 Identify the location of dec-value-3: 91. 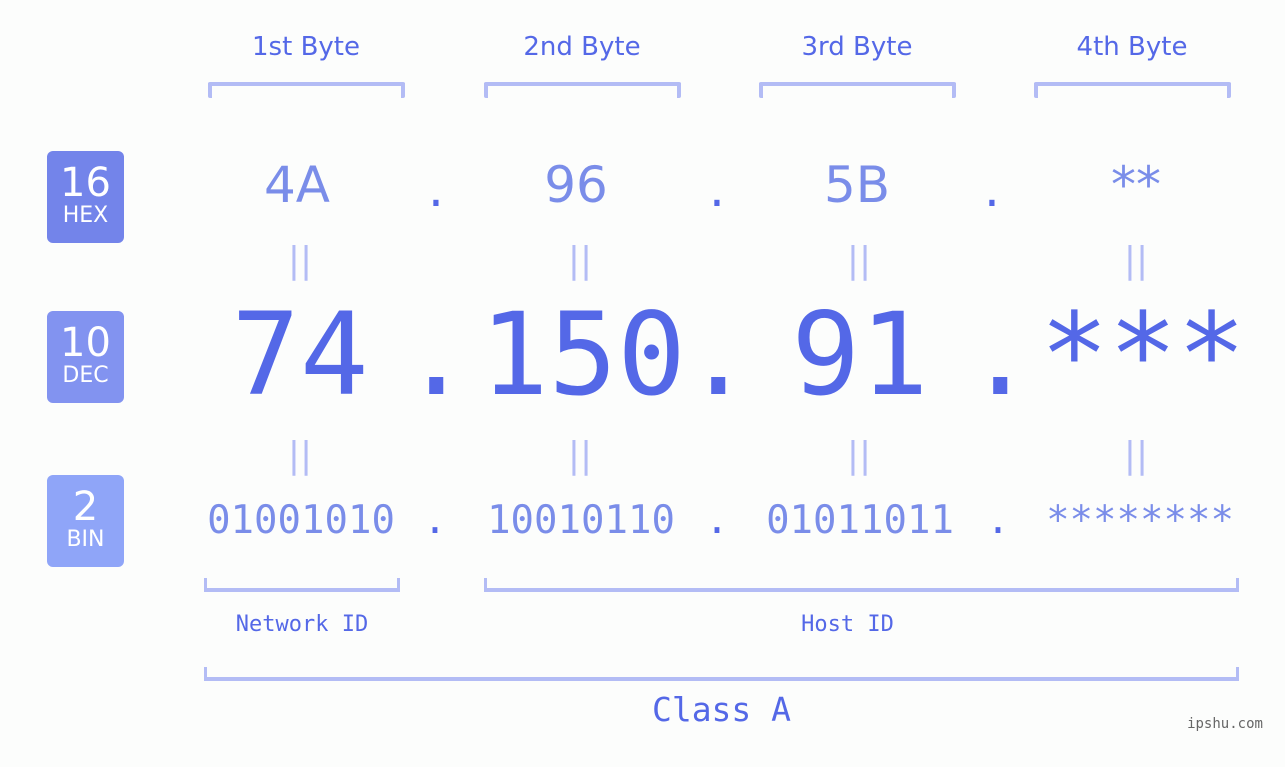
(860, 354).